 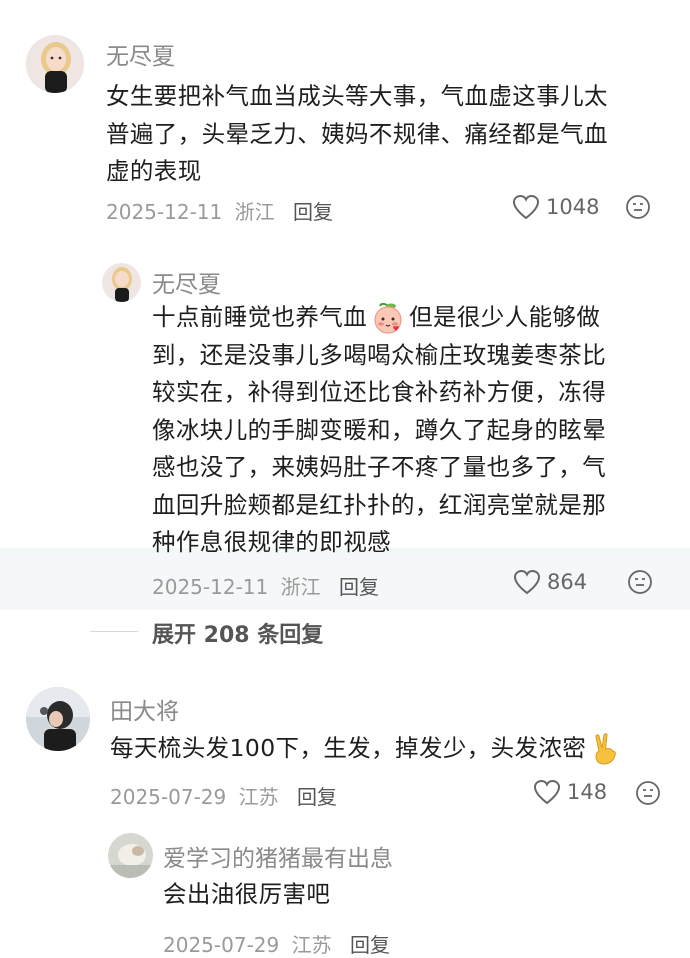 I want to click on comment-author: 田大将, so click(x=144, y=709).